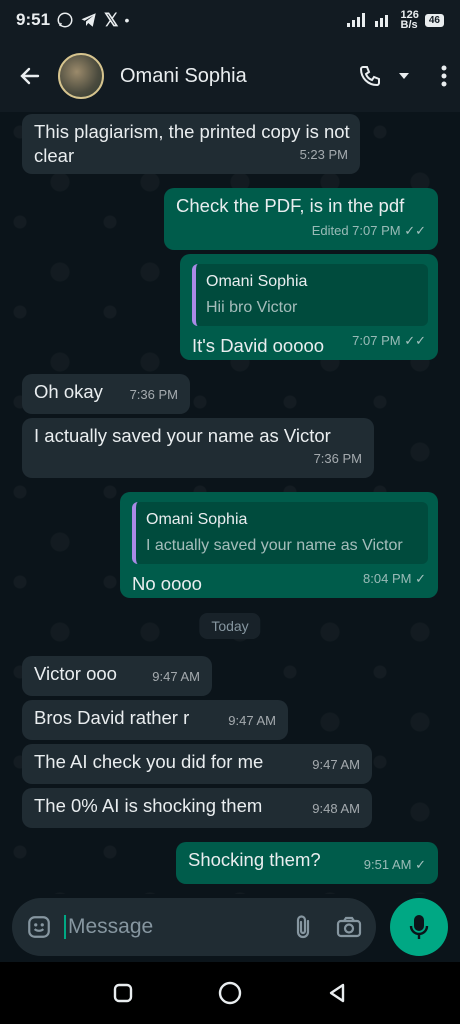 The height and width of the screenshot is (1024, 460). I want to click on date-separator: Today, so click(230, 626).